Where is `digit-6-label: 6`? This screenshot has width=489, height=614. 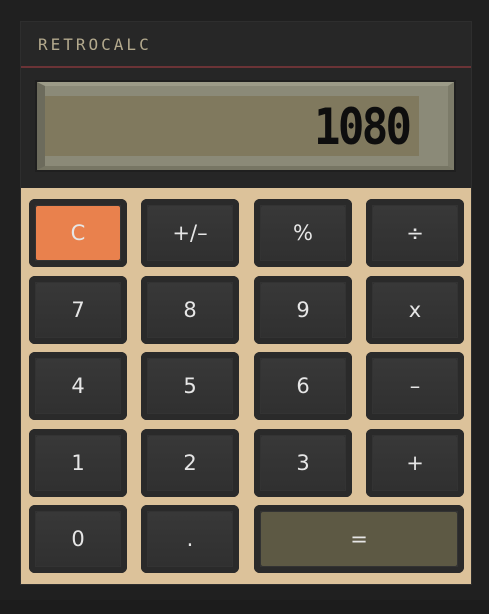 digit-6-label: 6 is located at coordinates (303, 386).